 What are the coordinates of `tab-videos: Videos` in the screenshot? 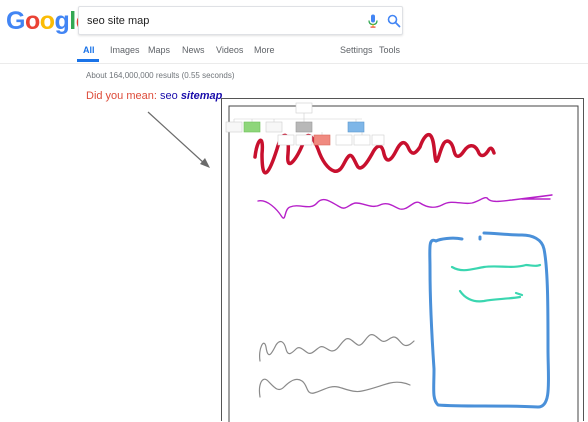 It's located at (229, 50).